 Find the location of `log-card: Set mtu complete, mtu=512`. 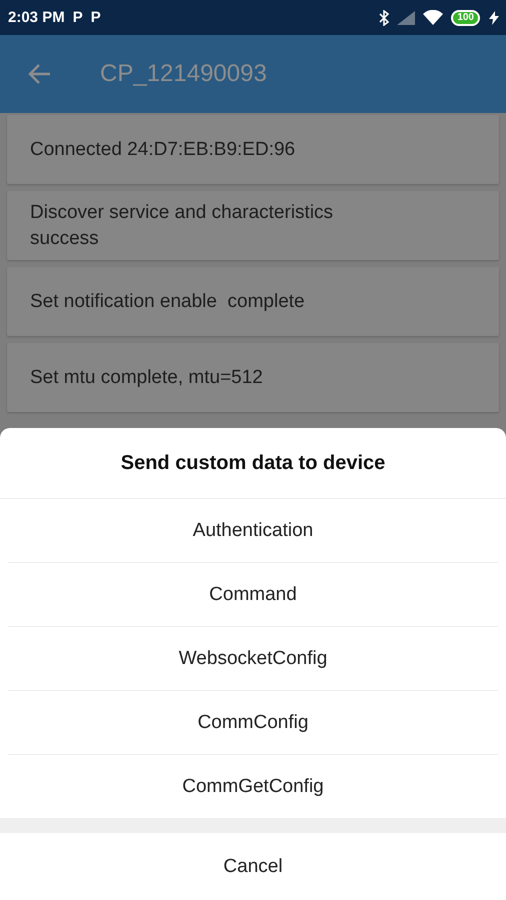

log-card: Set mtu complete, mtu=512 is located at coordinates (253, 377).